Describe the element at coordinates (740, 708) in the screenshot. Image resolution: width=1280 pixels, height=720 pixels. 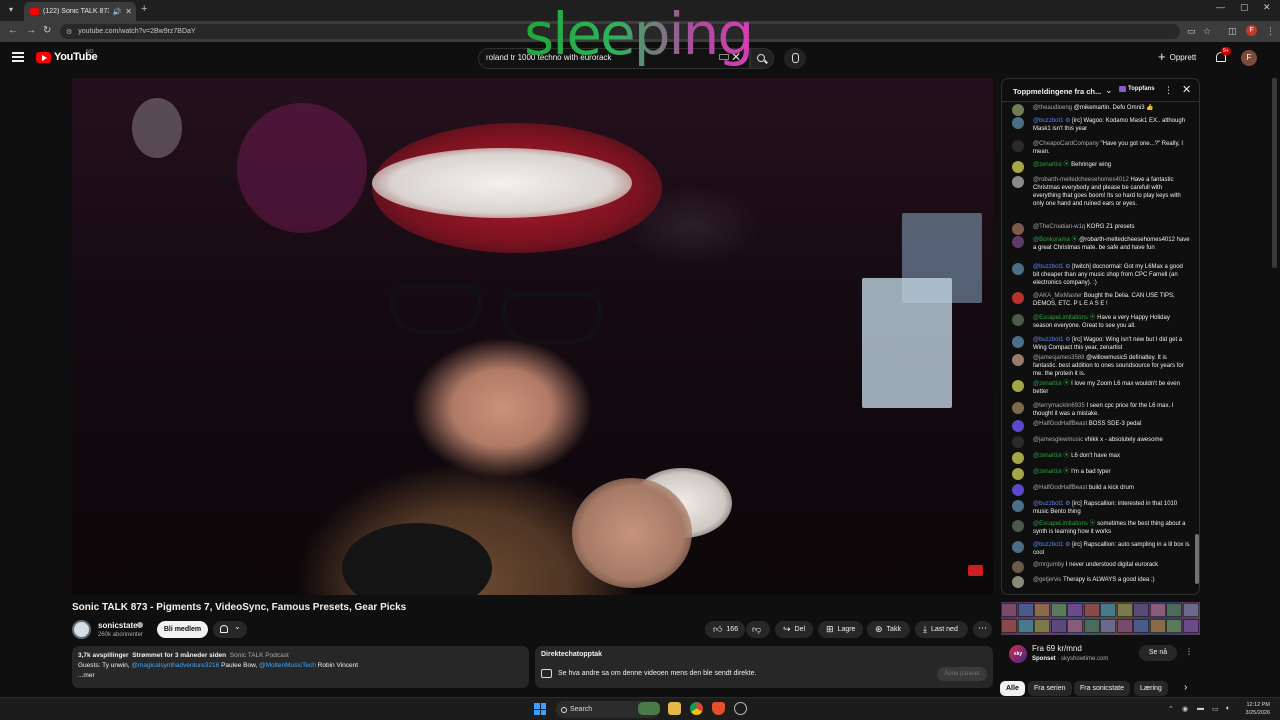
I see `app-icon` at that location.